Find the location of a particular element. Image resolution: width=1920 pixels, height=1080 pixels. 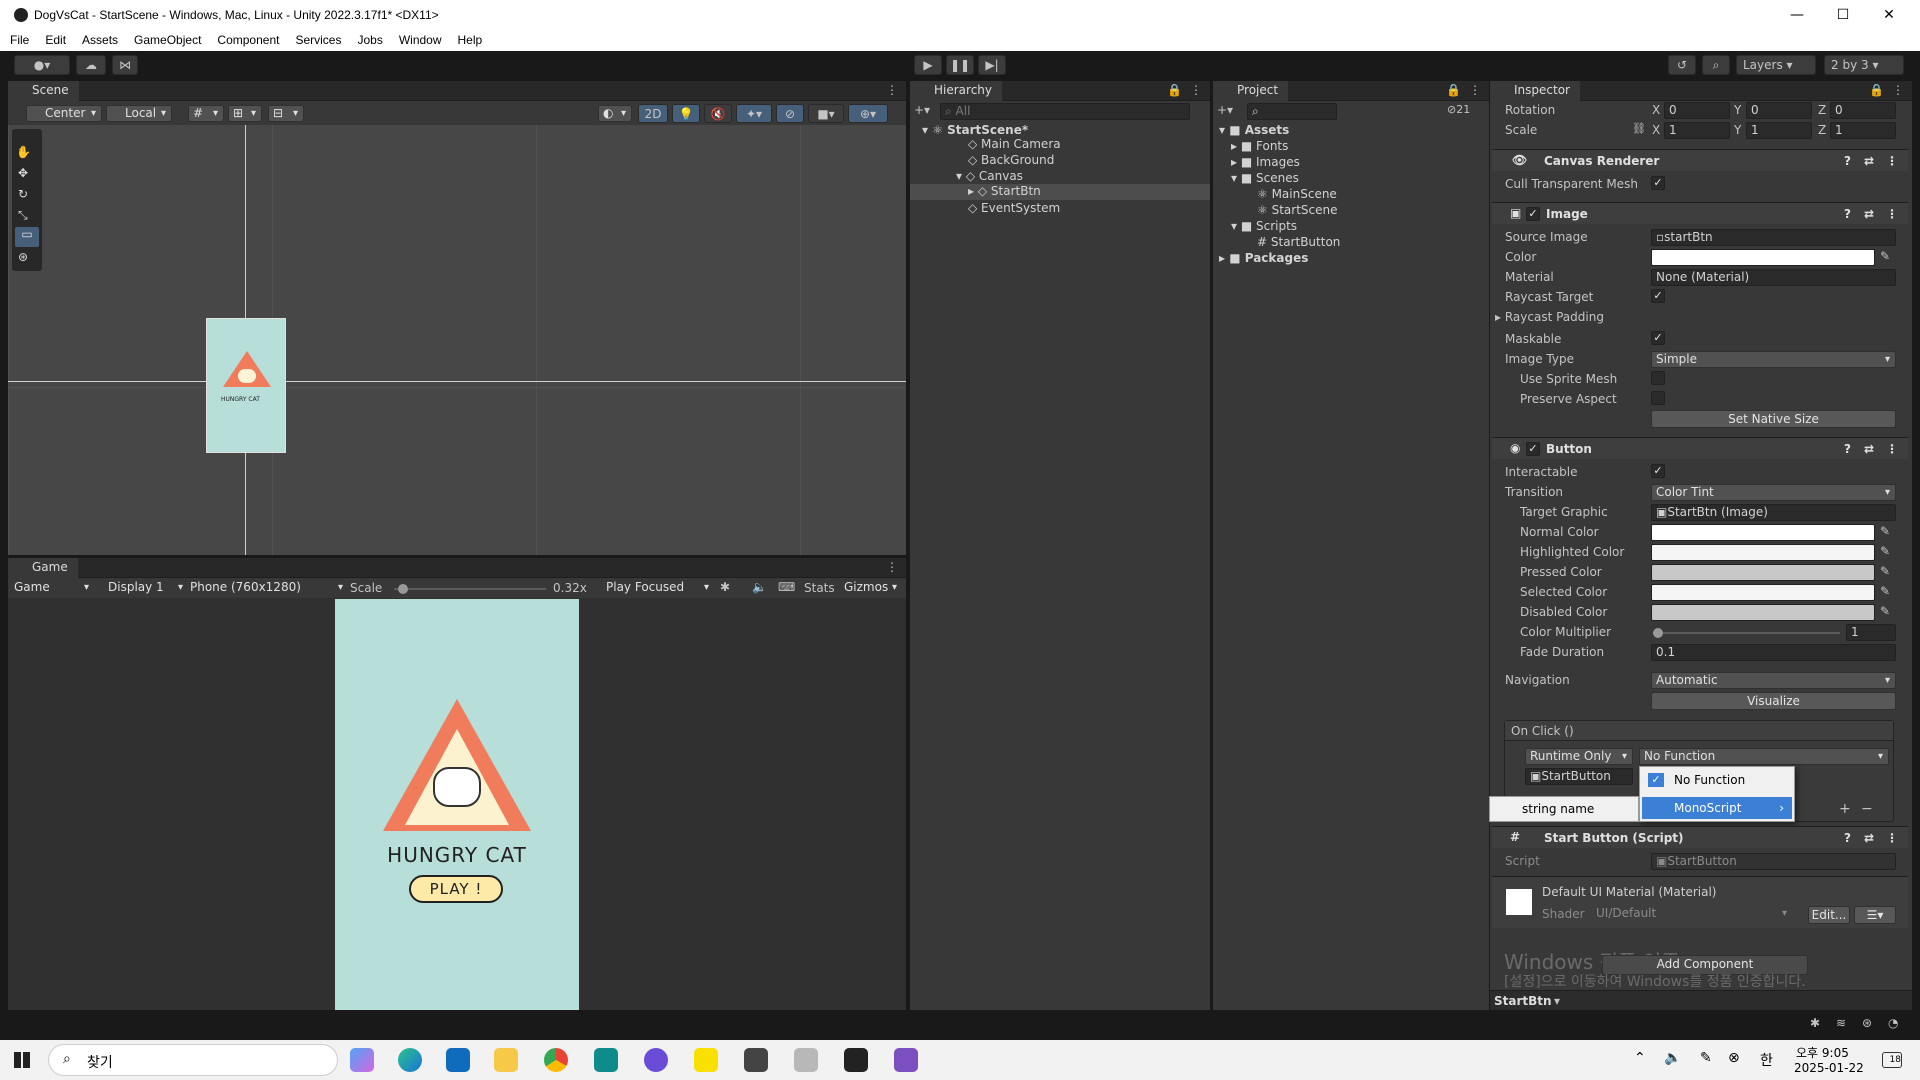

play-mode-dropdown: Play Focused is located at coordinates (658, 588).